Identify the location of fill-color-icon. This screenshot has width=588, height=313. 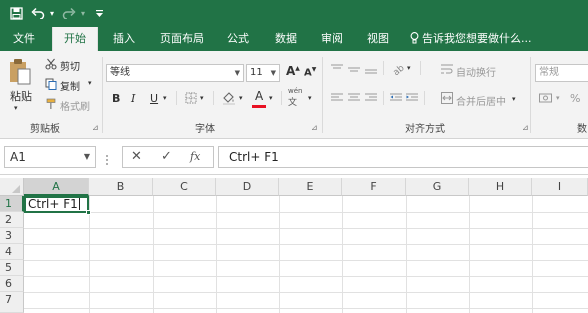
(229, 98).